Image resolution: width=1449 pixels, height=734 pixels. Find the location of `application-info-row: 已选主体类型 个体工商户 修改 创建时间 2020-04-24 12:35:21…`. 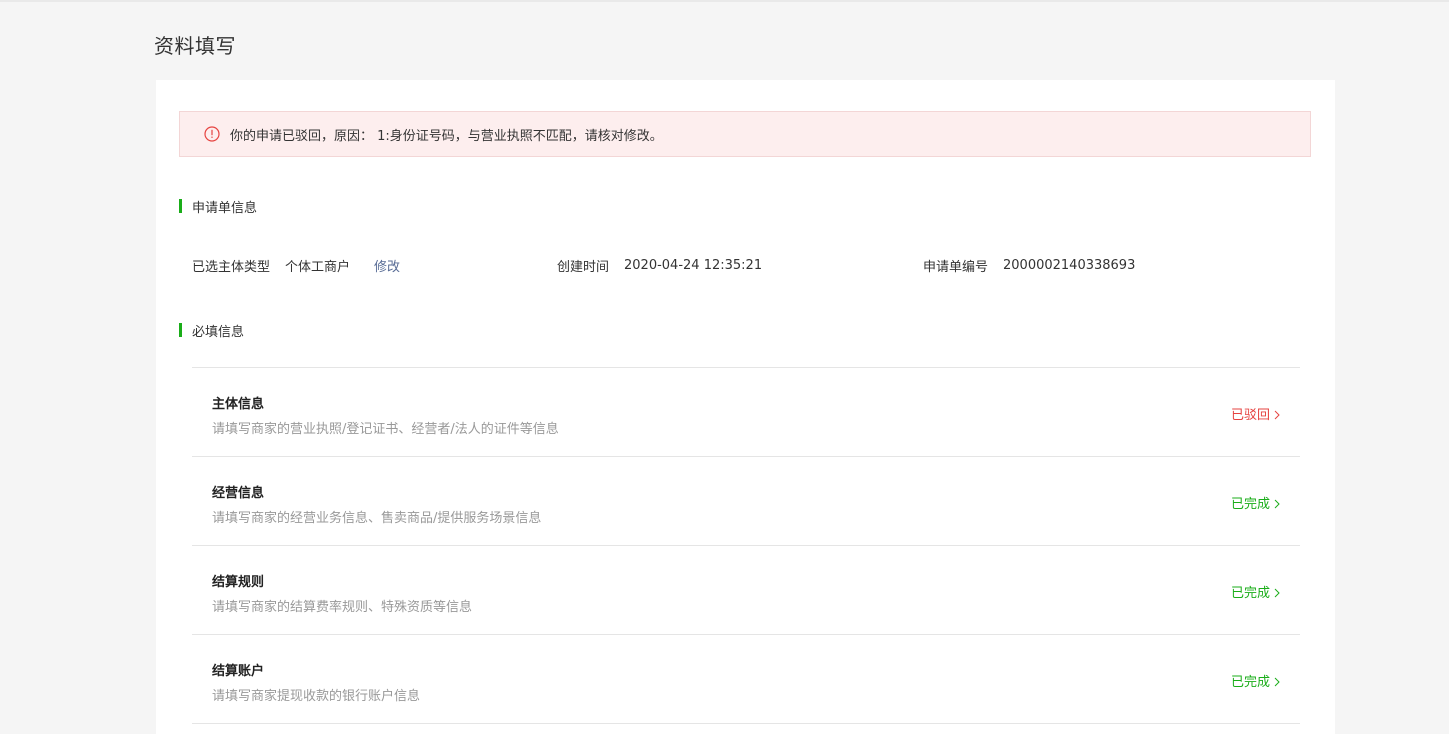

application-info-row: 已选主体类型 个体工商户 修改 创建时间 2020-04-24 12:35:21… is located at coordinates (742, 266).